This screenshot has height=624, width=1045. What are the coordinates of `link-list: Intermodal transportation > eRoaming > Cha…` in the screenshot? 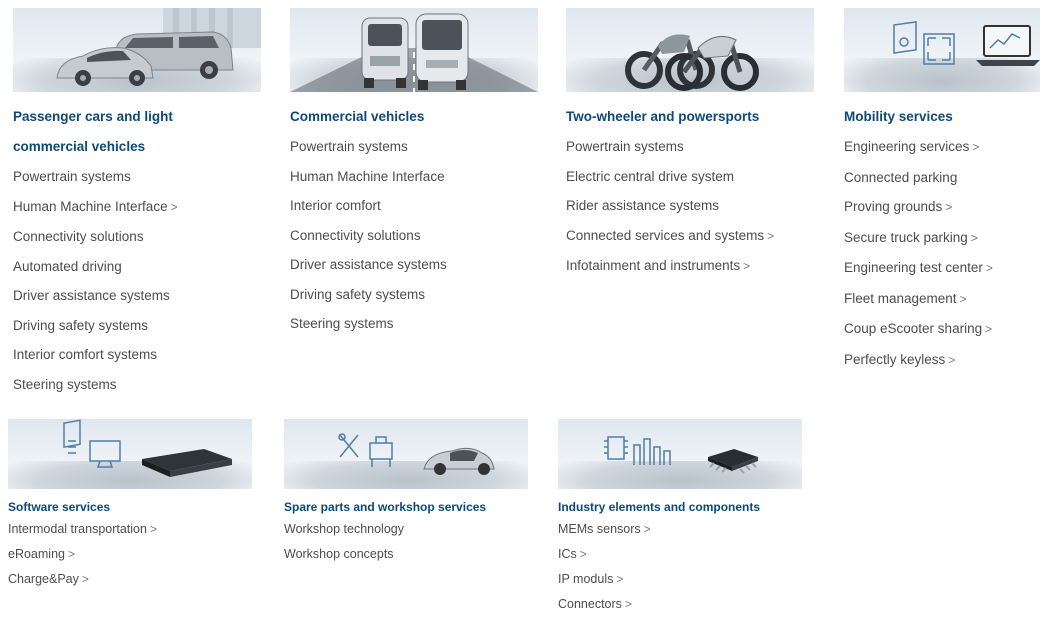 It's located at (133, 554).